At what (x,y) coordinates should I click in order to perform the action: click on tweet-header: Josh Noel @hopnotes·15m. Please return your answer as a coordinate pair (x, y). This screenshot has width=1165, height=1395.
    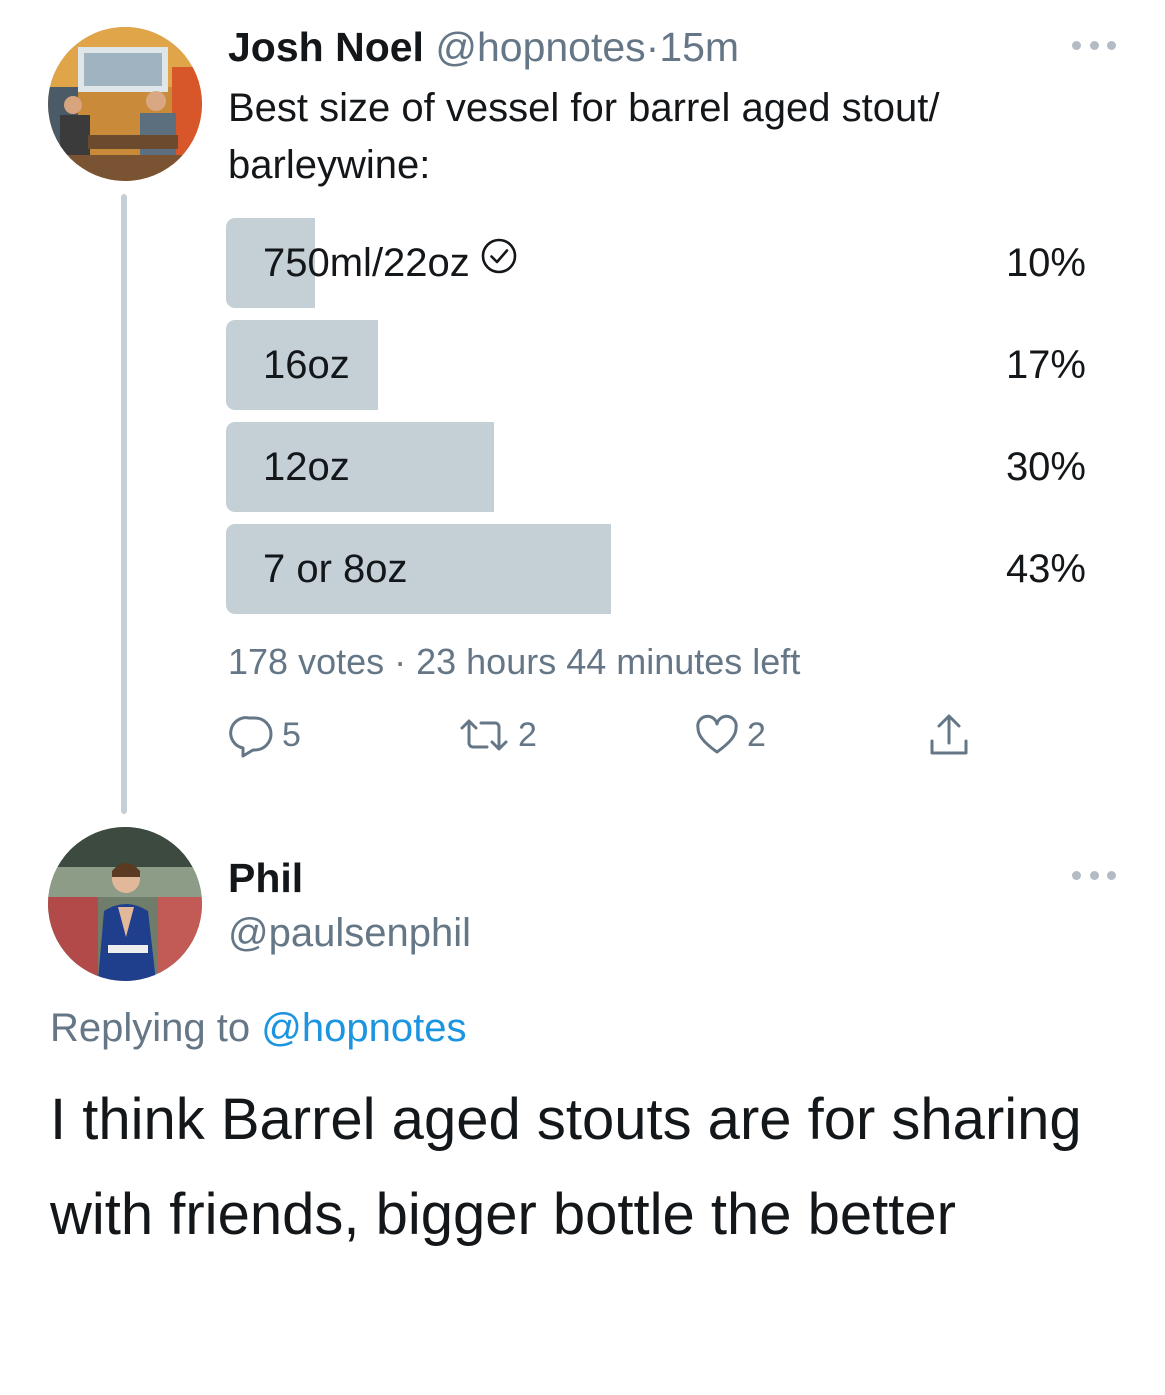
    Looking at the image, I should click on (483, 47).